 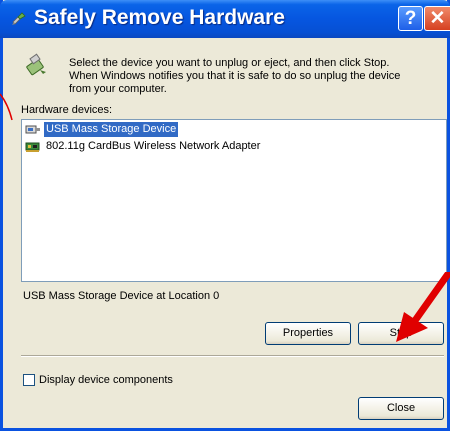 What do you see at coordinates (423, 307) in the screenshot?
I see `red-arrow-annotation` at bounding box center [423, 307].